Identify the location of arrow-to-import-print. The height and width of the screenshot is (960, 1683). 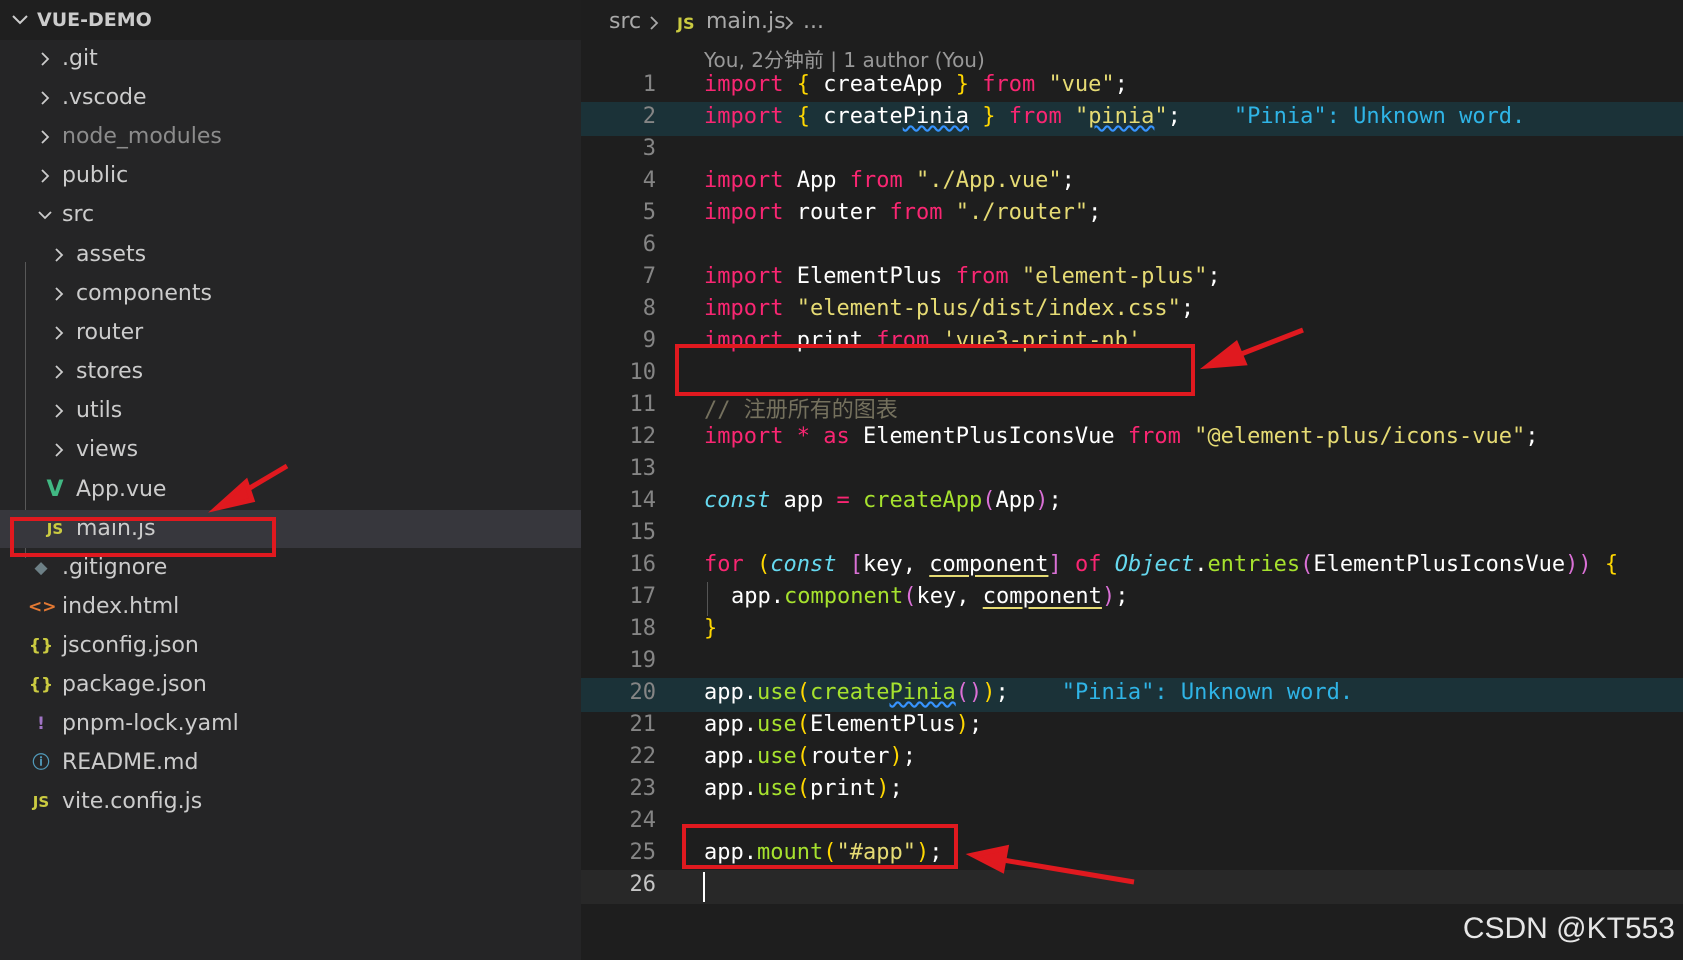
(1251, 348).